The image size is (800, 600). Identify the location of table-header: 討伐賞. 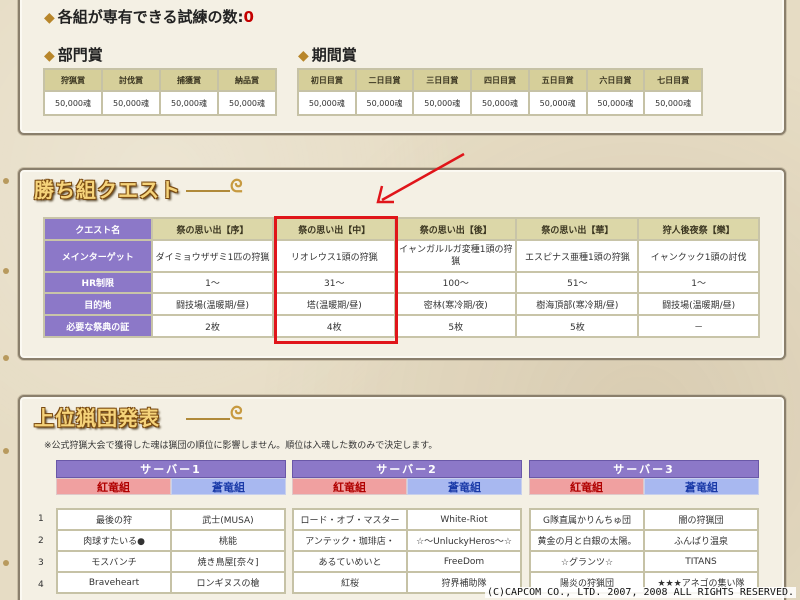
(131, 80).